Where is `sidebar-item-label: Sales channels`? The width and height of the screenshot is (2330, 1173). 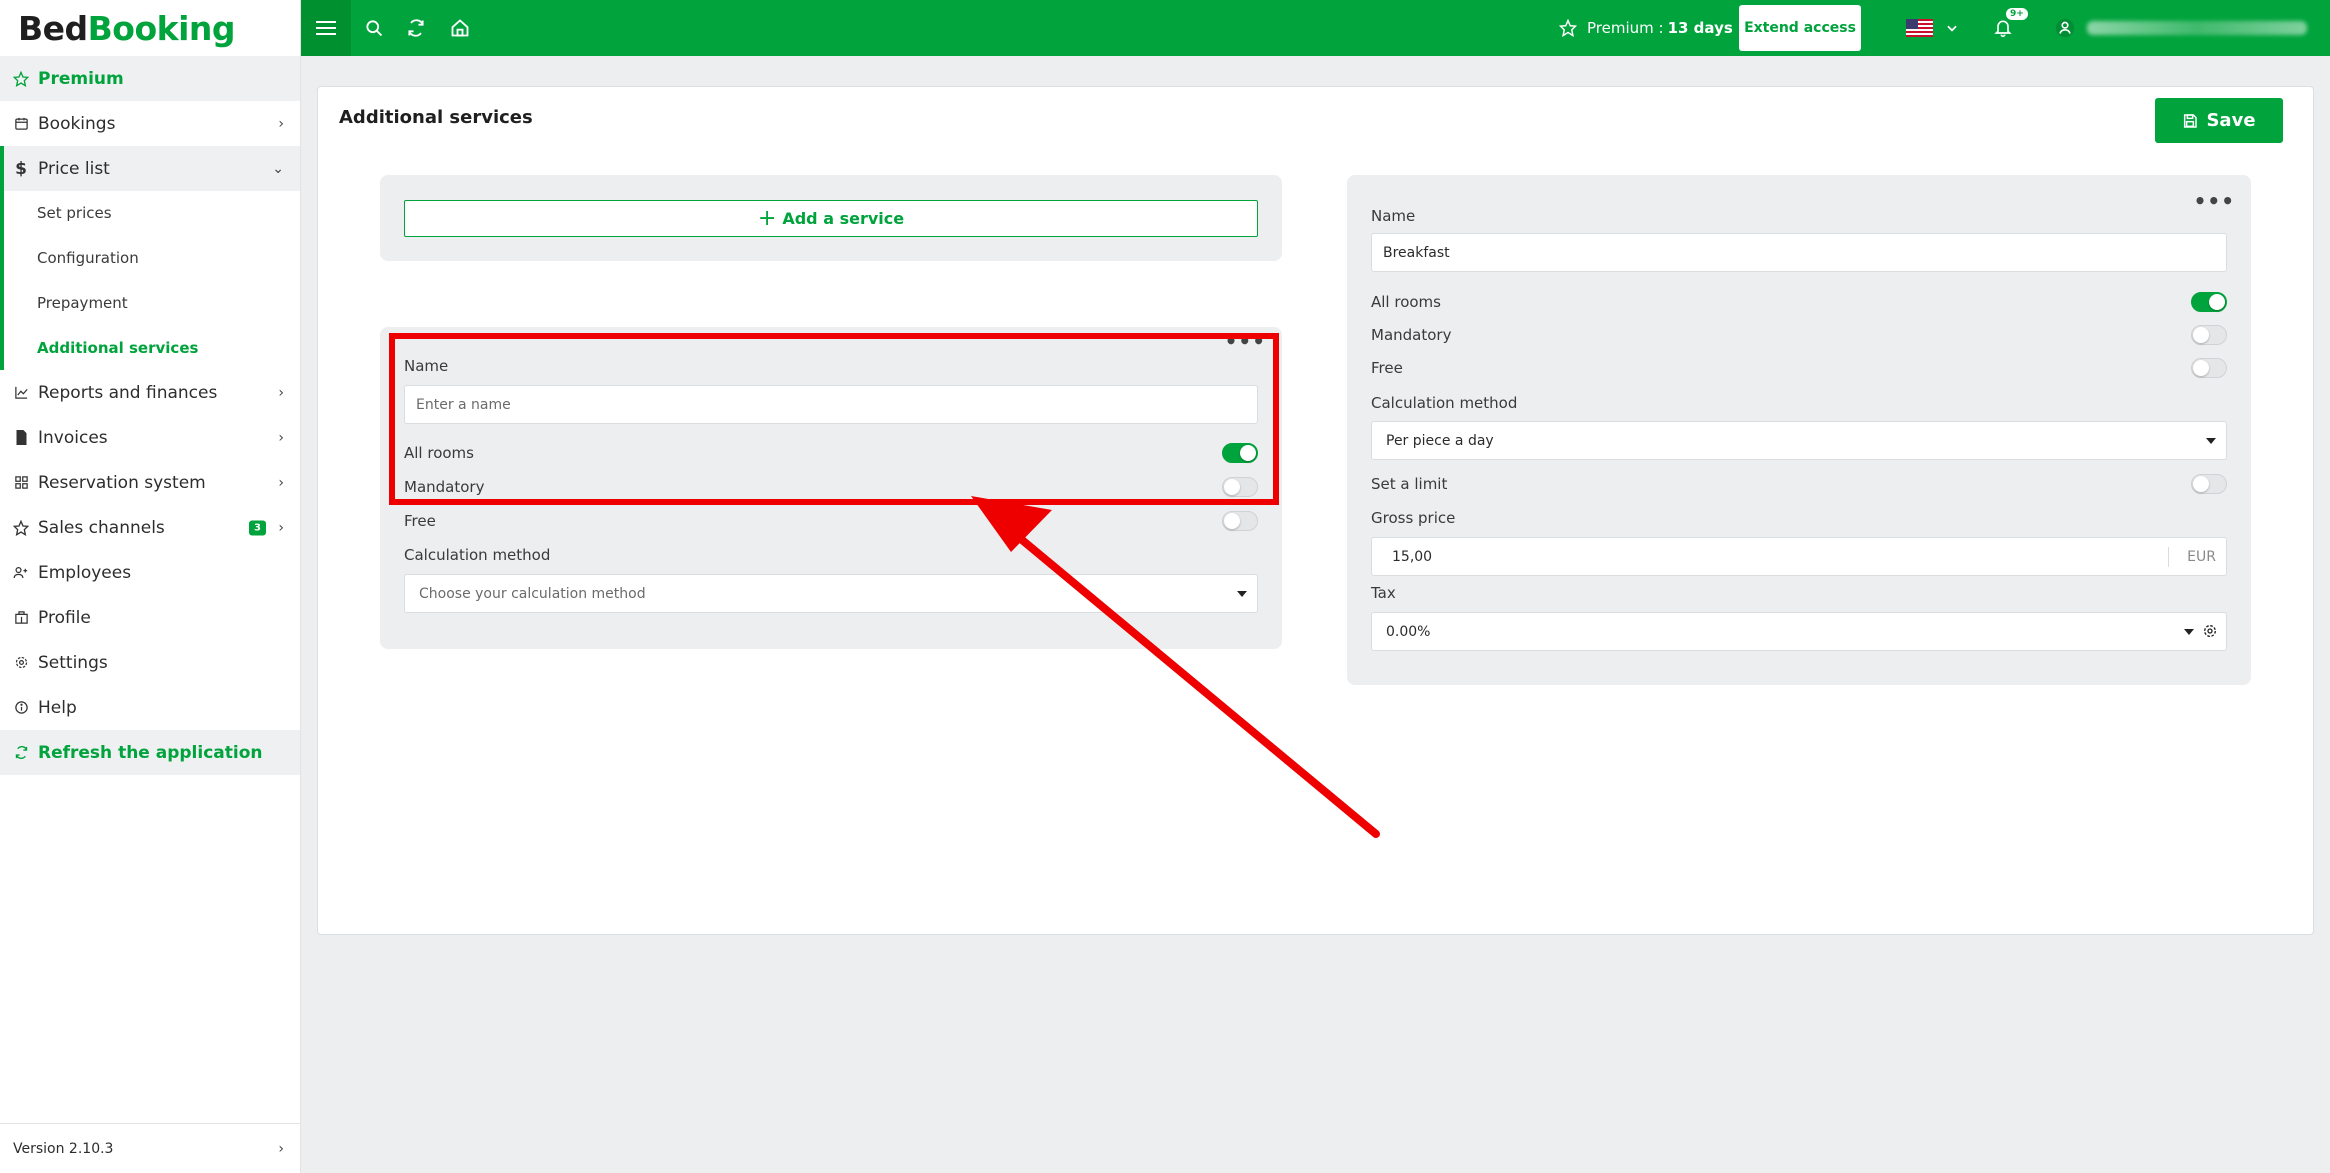 sidebar-item-label: Sales channels is located at coordinates (101, 527).